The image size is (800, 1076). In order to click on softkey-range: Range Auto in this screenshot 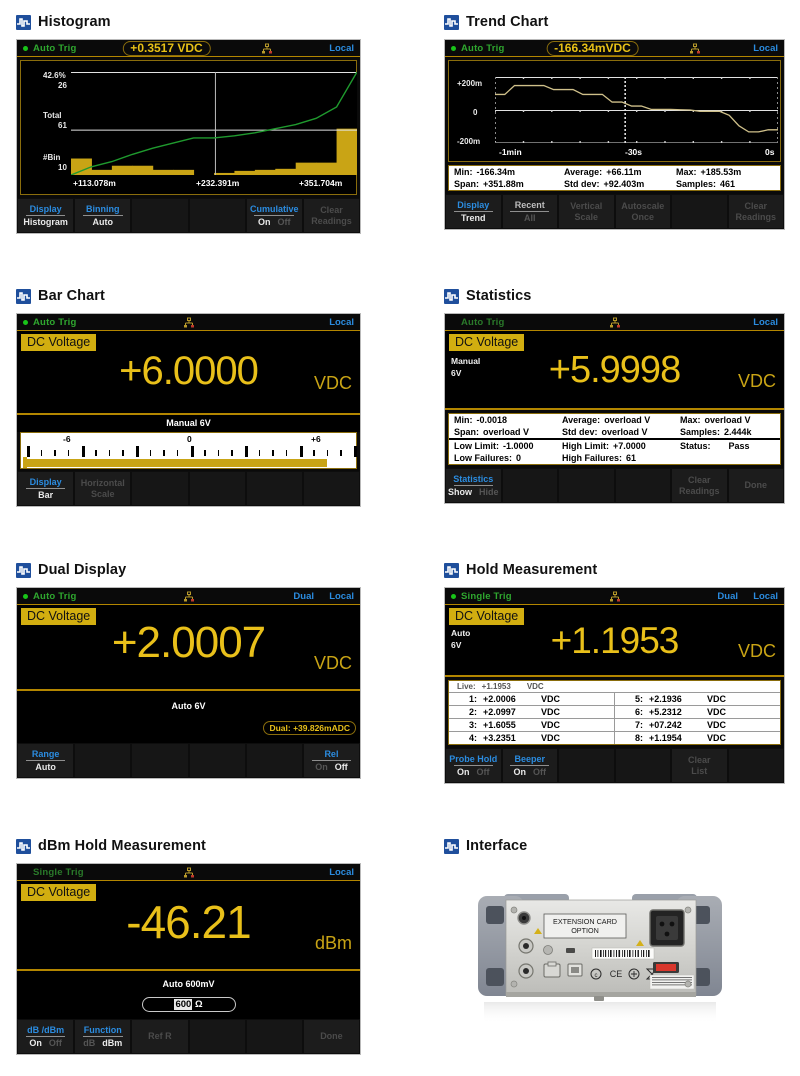, I will do `click(46, 760)`.